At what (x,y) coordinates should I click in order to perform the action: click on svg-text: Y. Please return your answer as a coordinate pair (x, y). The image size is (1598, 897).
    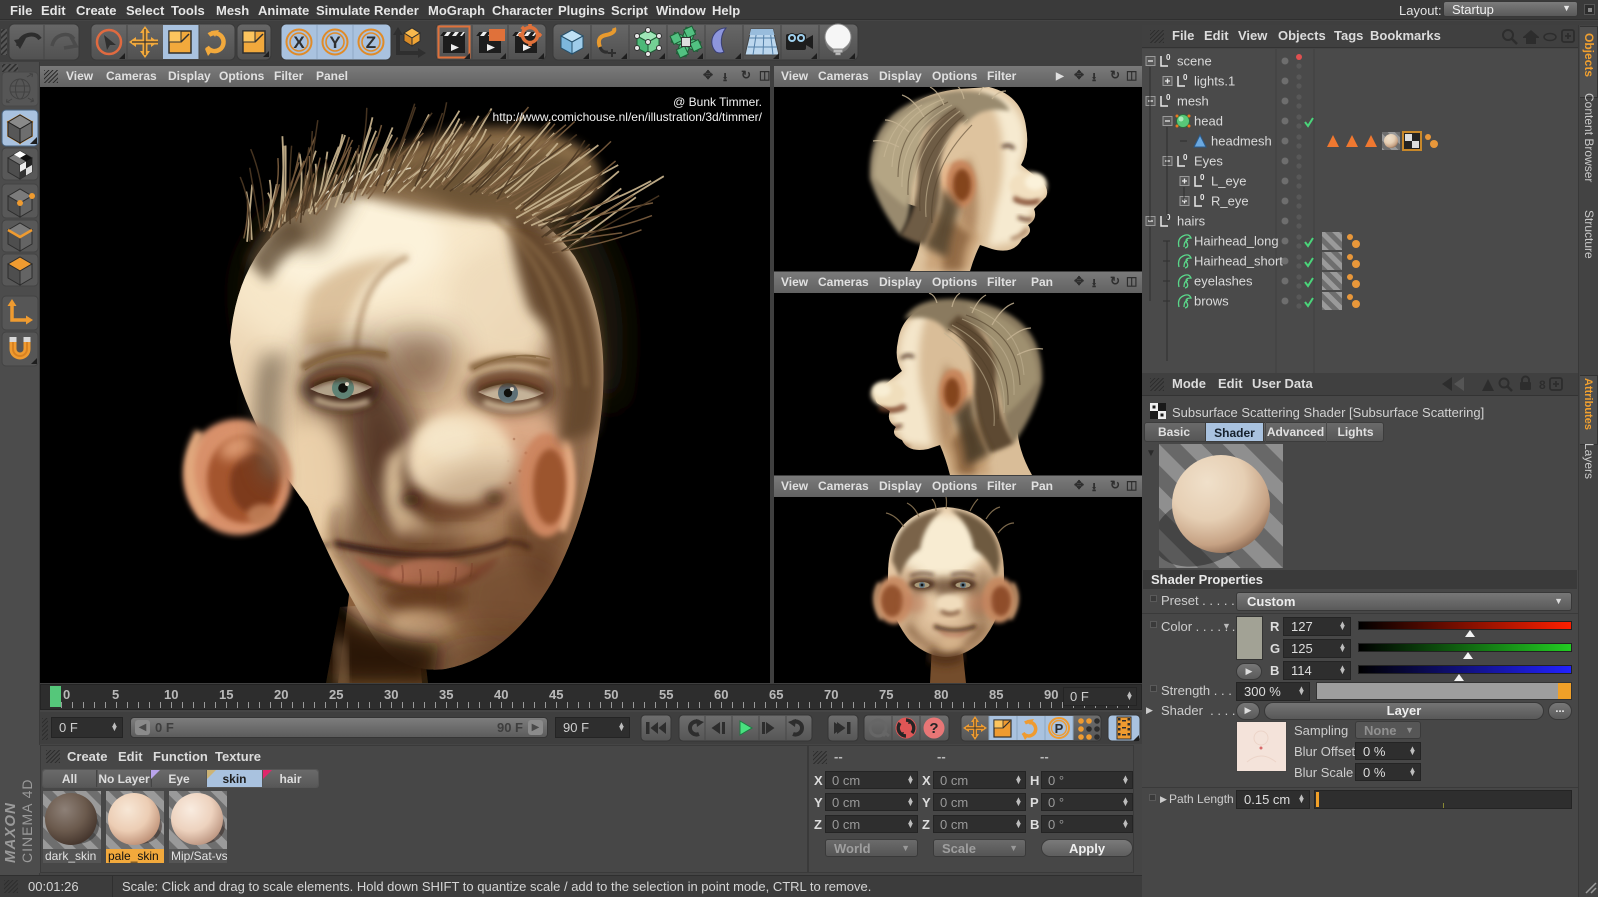
    Looking at the image, I should click on (335, 42).